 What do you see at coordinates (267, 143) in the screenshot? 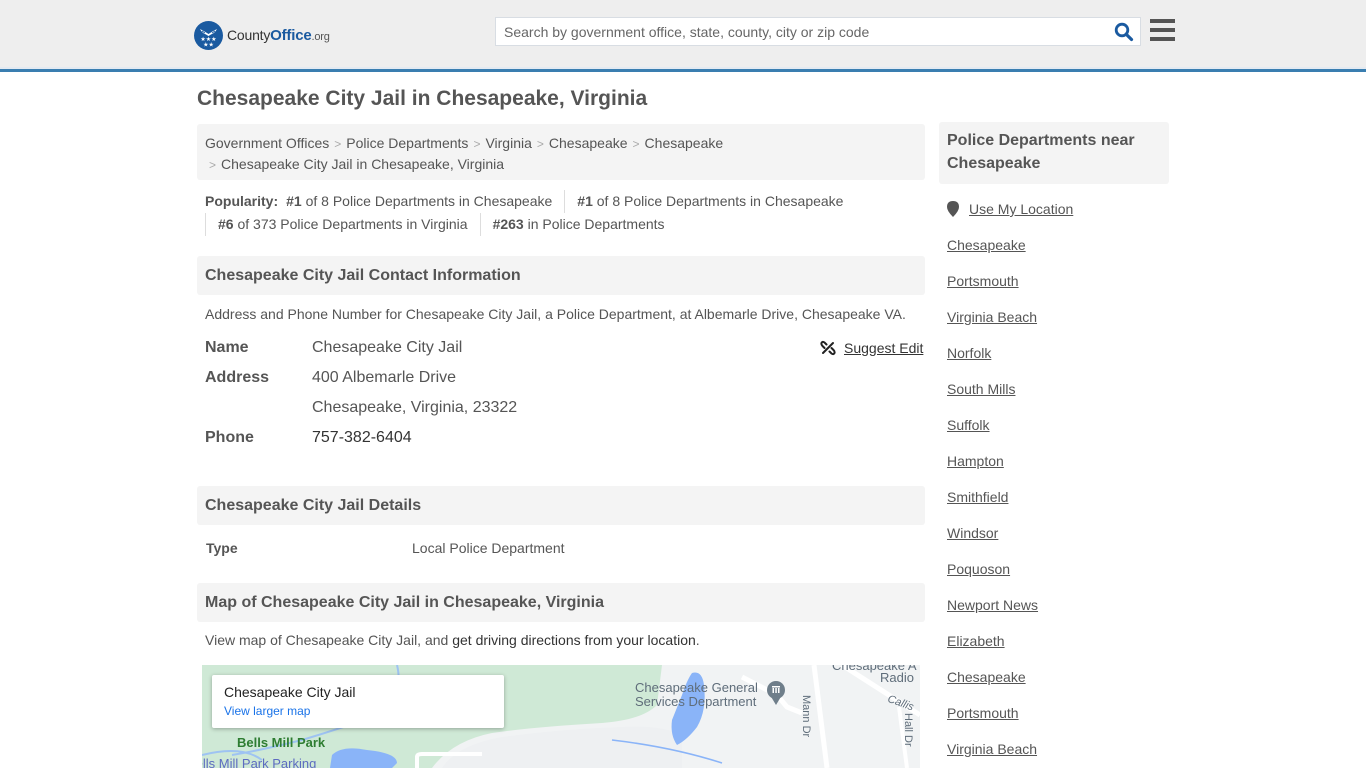
I see `breadcrumb-government-offices: Government Offices` at bounding box center [267, 143].